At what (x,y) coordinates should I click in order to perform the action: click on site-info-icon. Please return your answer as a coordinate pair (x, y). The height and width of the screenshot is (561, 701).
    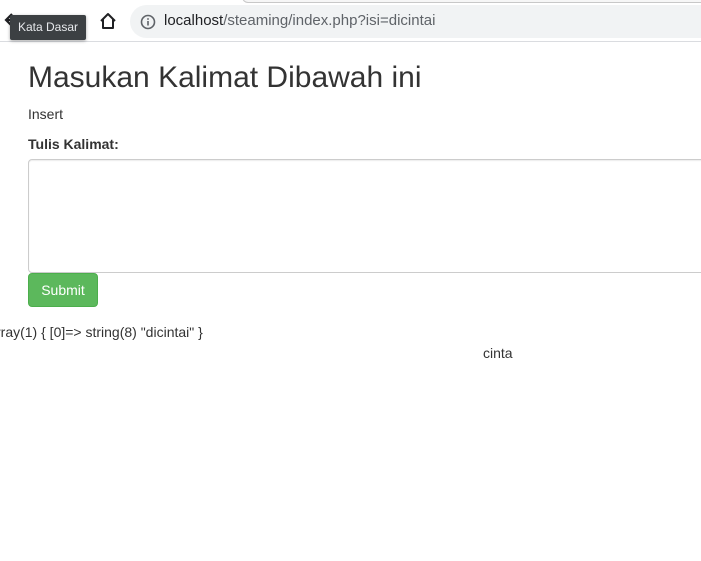
    Looking at the image, I should click on (148, 22).